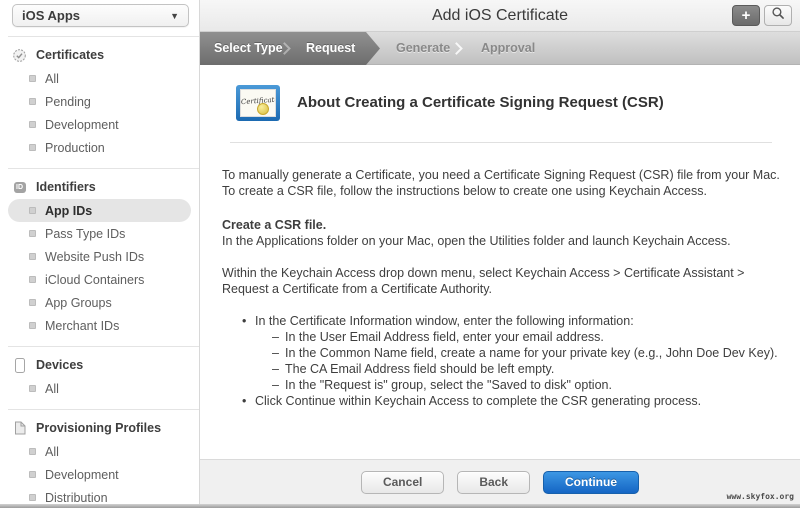 This screenshot has height=508, width=800. I want to click on document-icon, so click(19, 428).